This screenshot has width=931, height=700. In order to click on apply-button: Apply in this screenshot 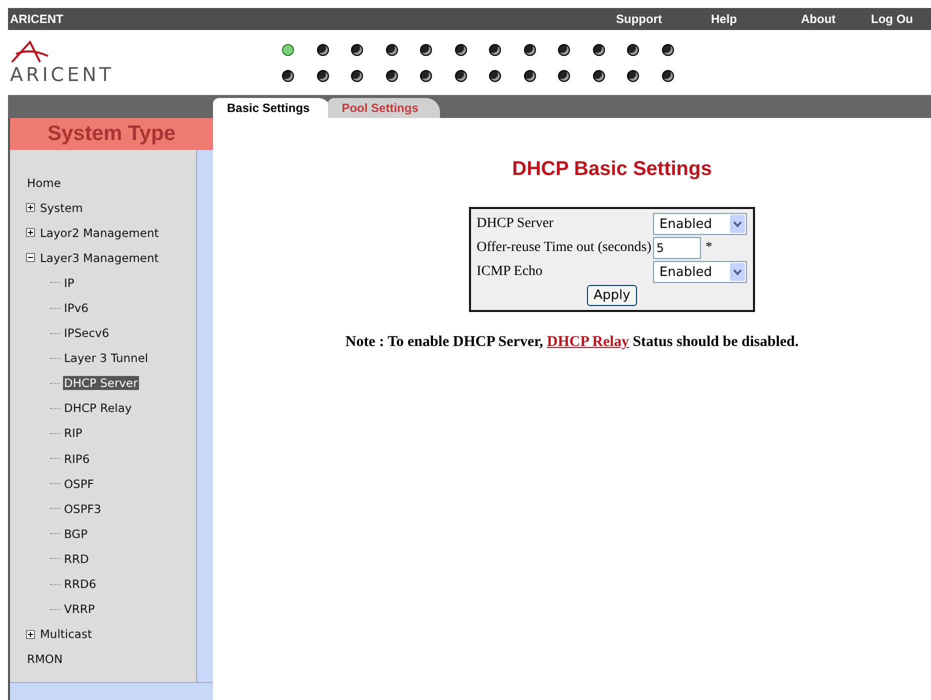, I will do `click(612, 295)`.